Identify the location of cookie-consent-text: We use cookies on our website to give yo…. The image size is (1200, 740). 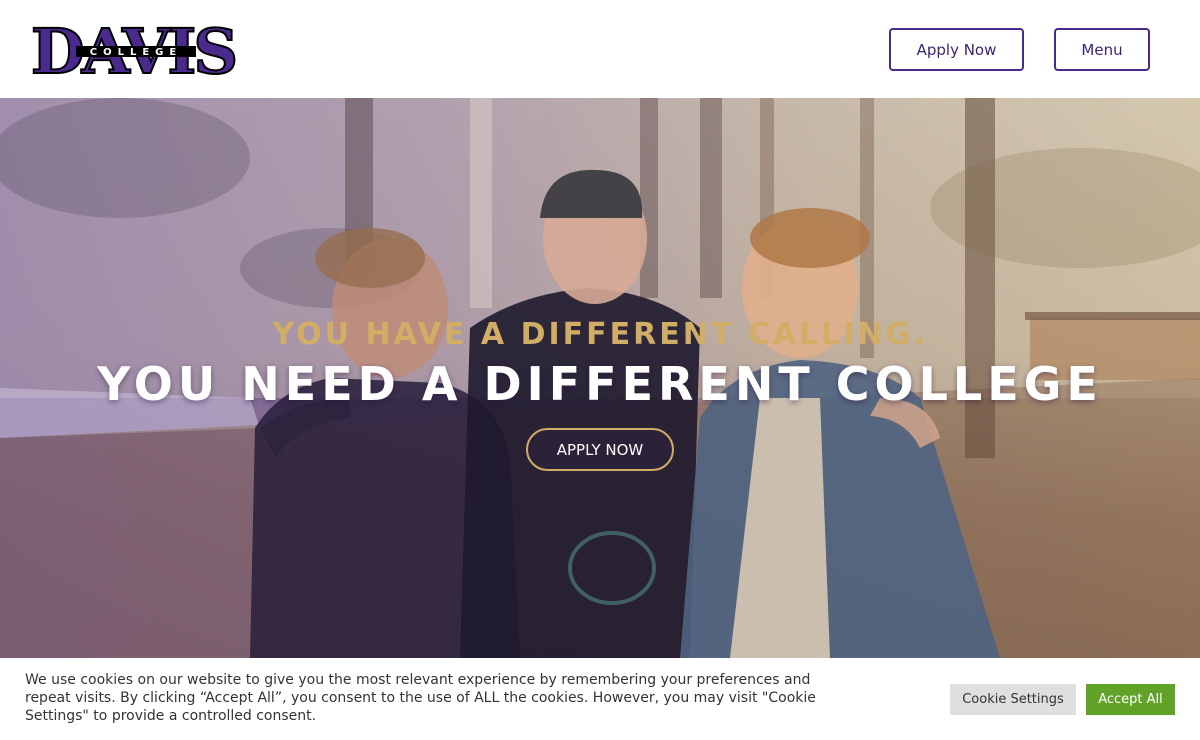
(420, 698).